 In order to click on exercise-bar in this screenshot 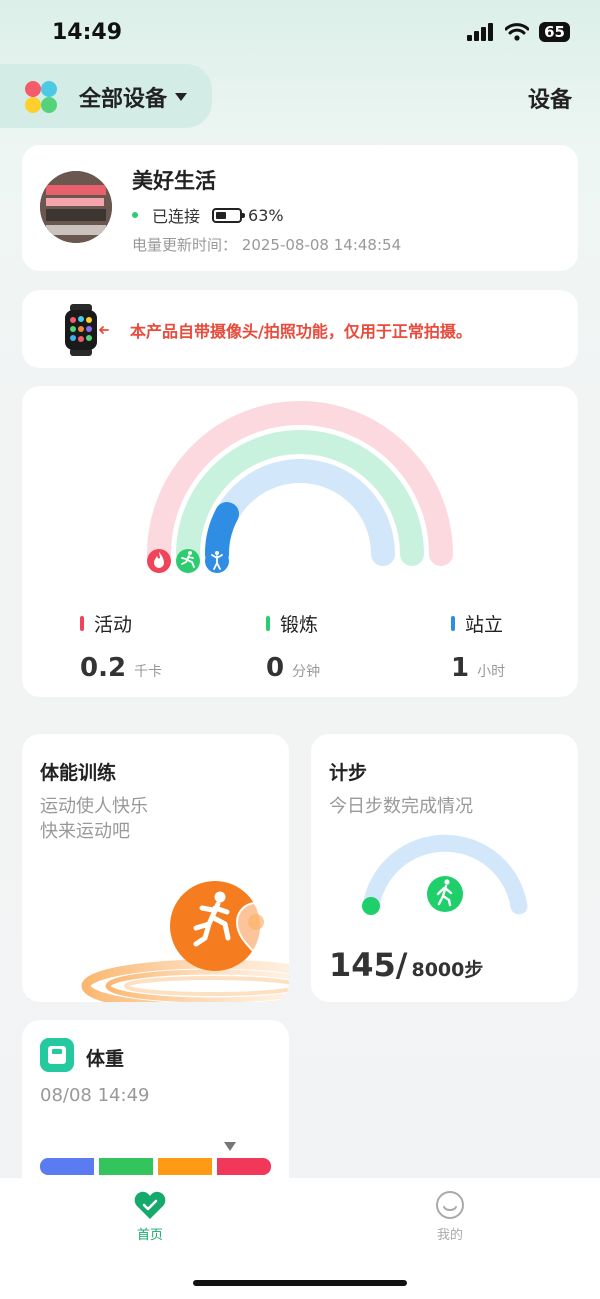, I will do `click(268, 623)`.